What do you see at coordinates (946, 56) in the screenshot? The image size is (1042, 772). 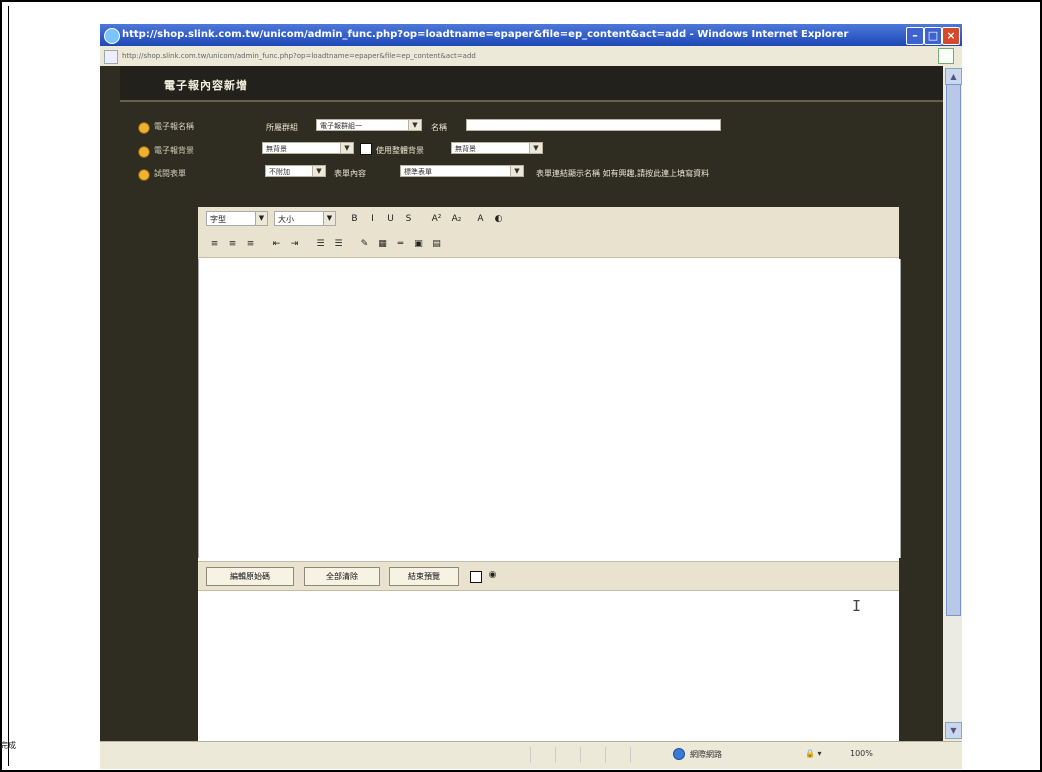 I see `compat-icon` at bounding box center [946, 56].